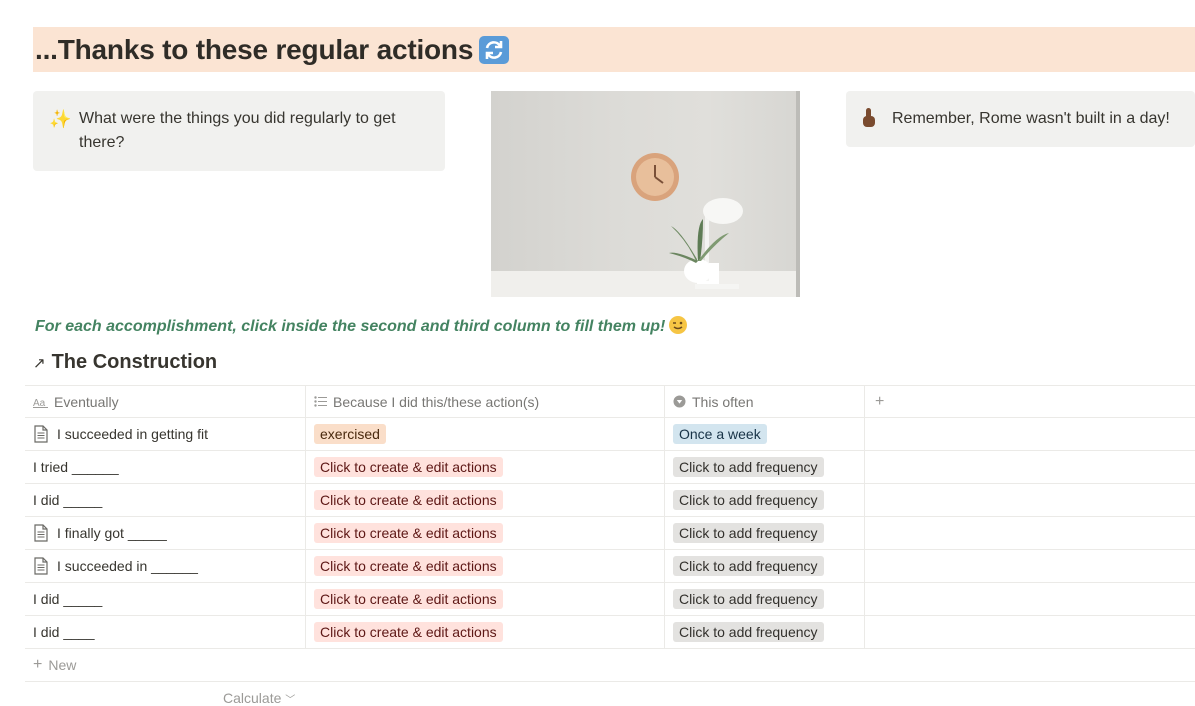 The width and height of the screenshot is (1195, 706). Describe the element at coordinates (765, 401) in the screenshot. I see `column-header-frequency: This often` at that location.